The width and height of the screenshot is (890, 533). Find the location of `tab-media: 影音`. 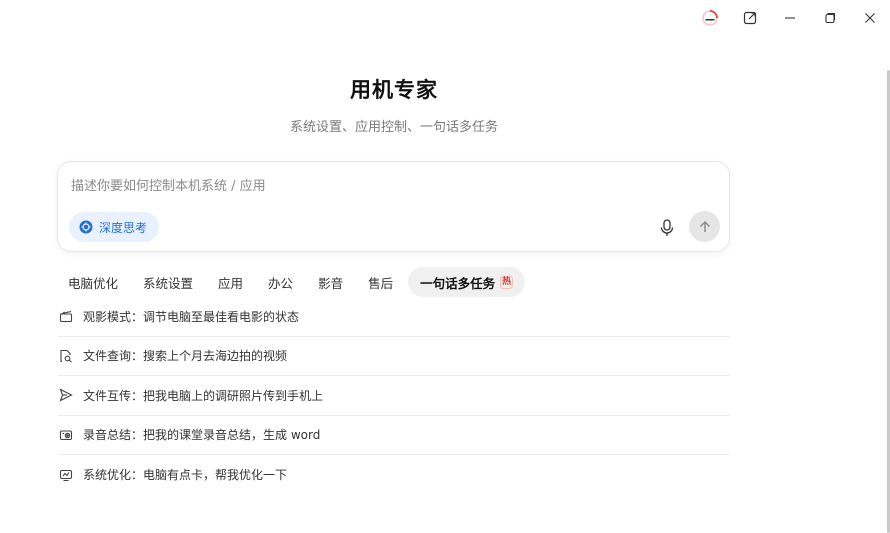

tab-media: 影音 is located at coordinates (330, 282).